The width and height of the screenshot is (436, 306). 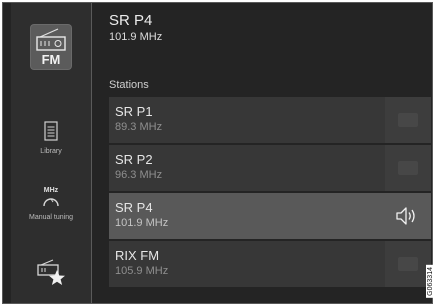 What do you see at coordinates (129, 85) in the screenshot?
I see `stations-heading: Stations` at bounding box center [129, 85].